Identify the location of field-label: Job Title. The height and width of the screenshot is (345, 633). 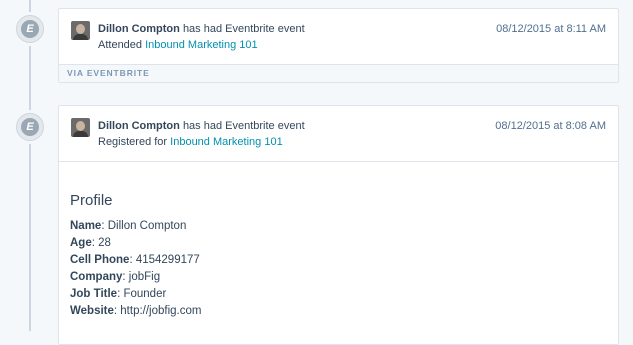
(94, 294).